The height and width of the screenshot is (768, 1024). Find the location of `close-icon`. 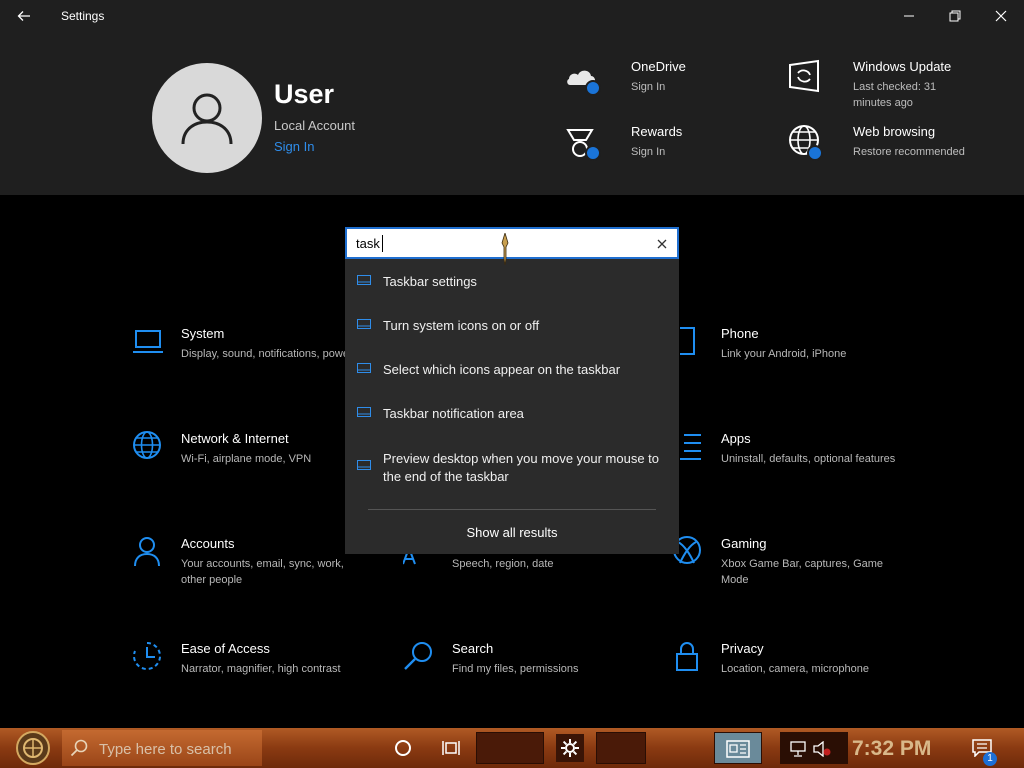

close-icon is located at coordinates (1001, 16).